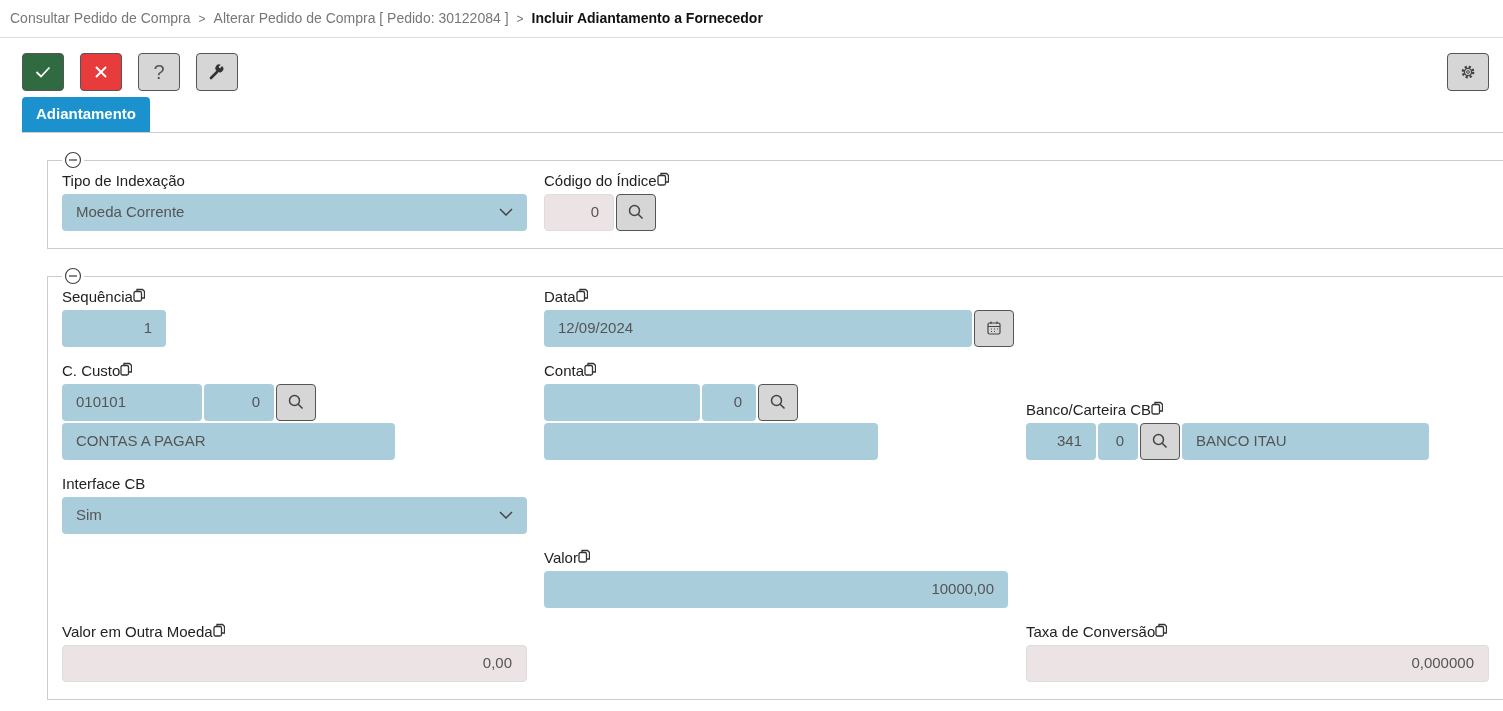 This screenshot has height=711, width=1503. I want to click on breadcrumb-item: Incluir Adiantamento a Fornecedor, so click(647, 18).